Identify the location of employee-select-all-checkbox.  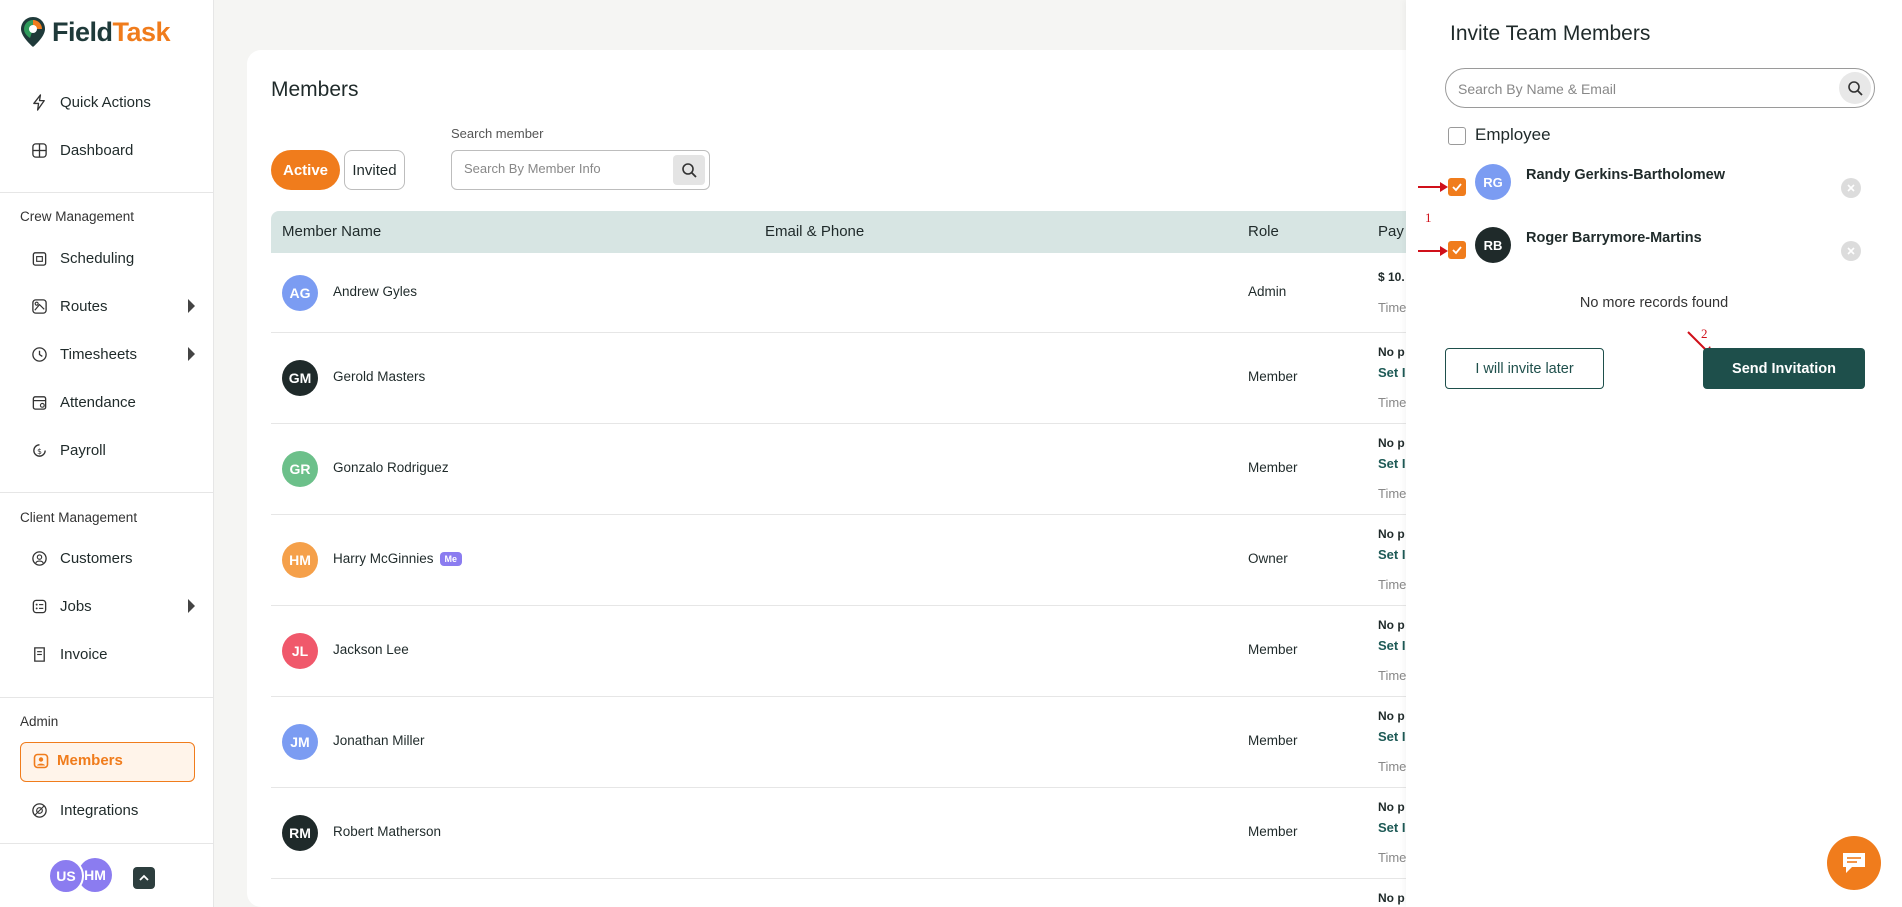
(1457, 136).